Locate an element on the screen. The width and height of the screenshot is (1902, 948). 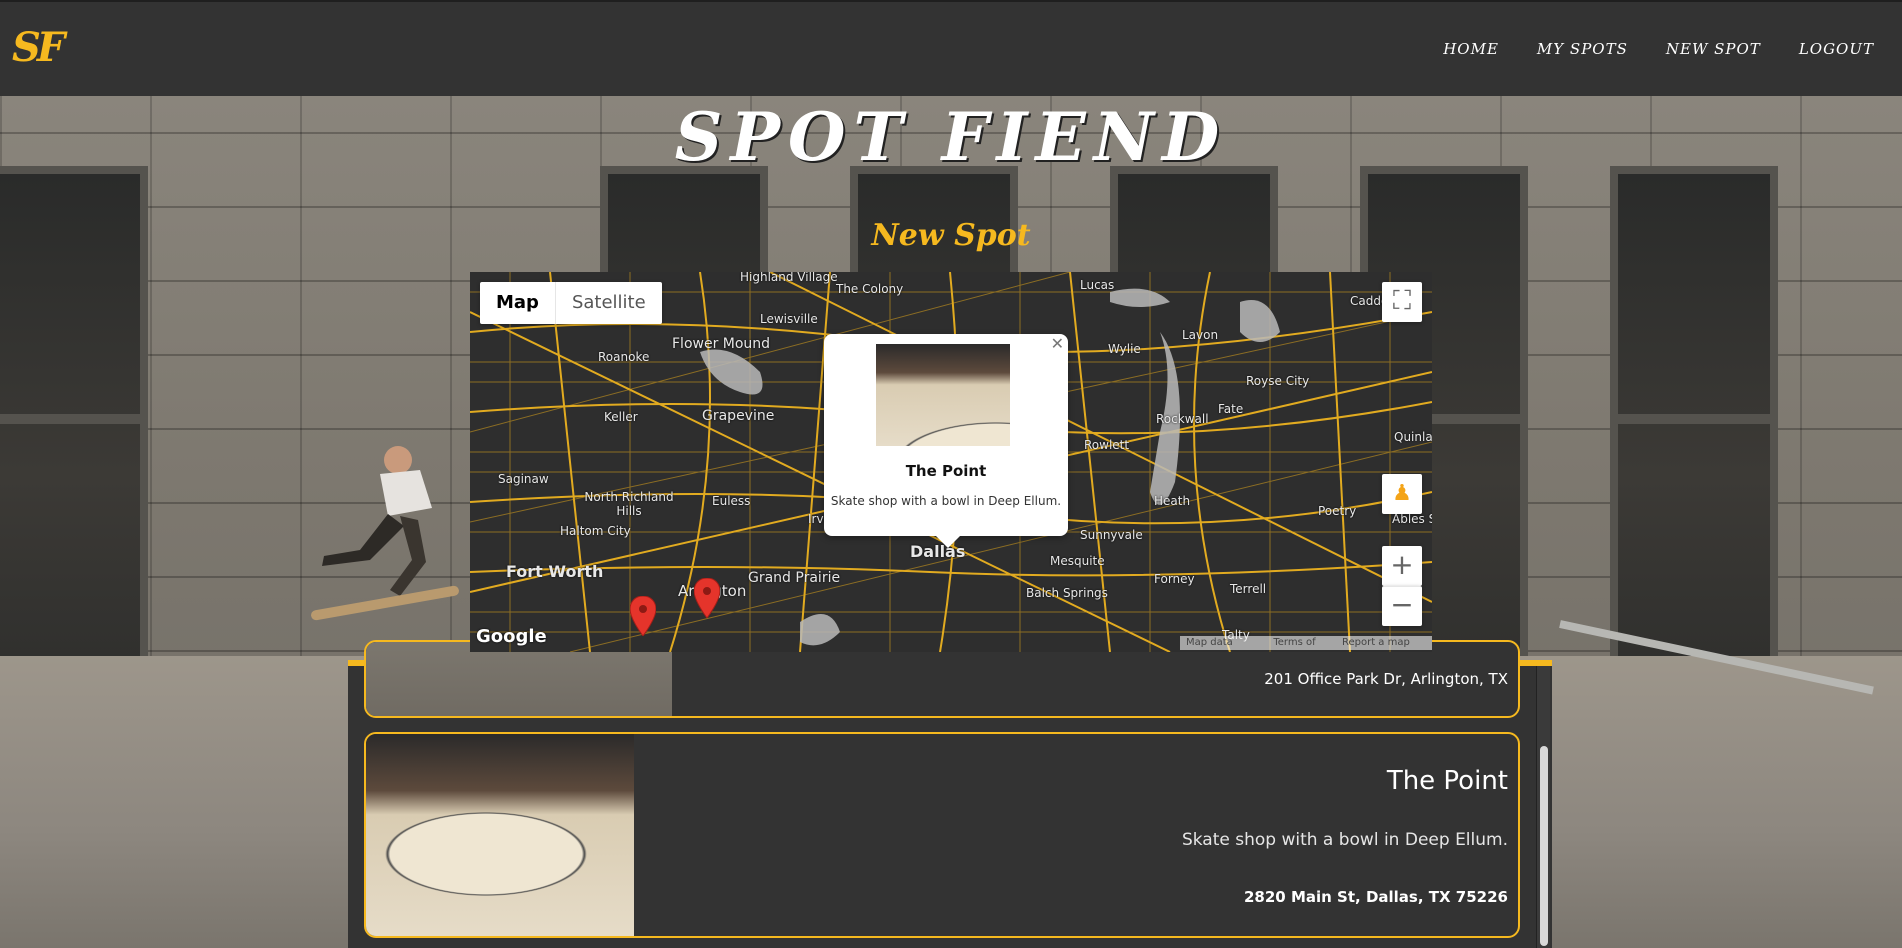
map-city-label: Royse City is located at coordinates (1278, 381).